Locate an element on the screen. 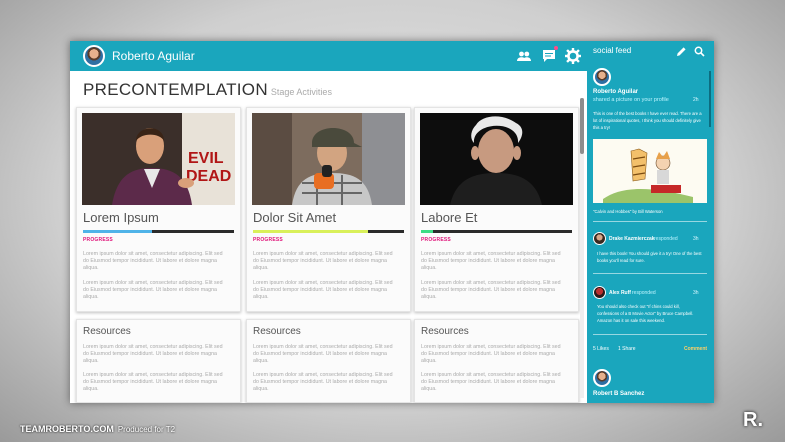 The image size is (785, 442). top-bar: Roberto Aguilar is located at coordinates (328, 56).